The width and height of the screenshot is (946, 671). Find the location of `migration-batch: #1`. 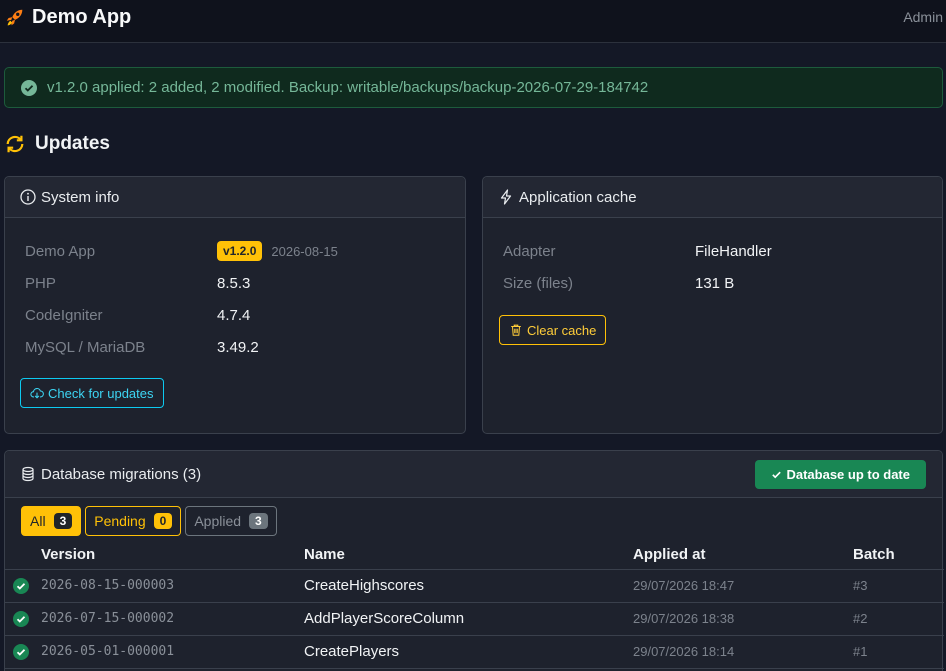

migration-batch: #1 is located at coordinates (898, 652).